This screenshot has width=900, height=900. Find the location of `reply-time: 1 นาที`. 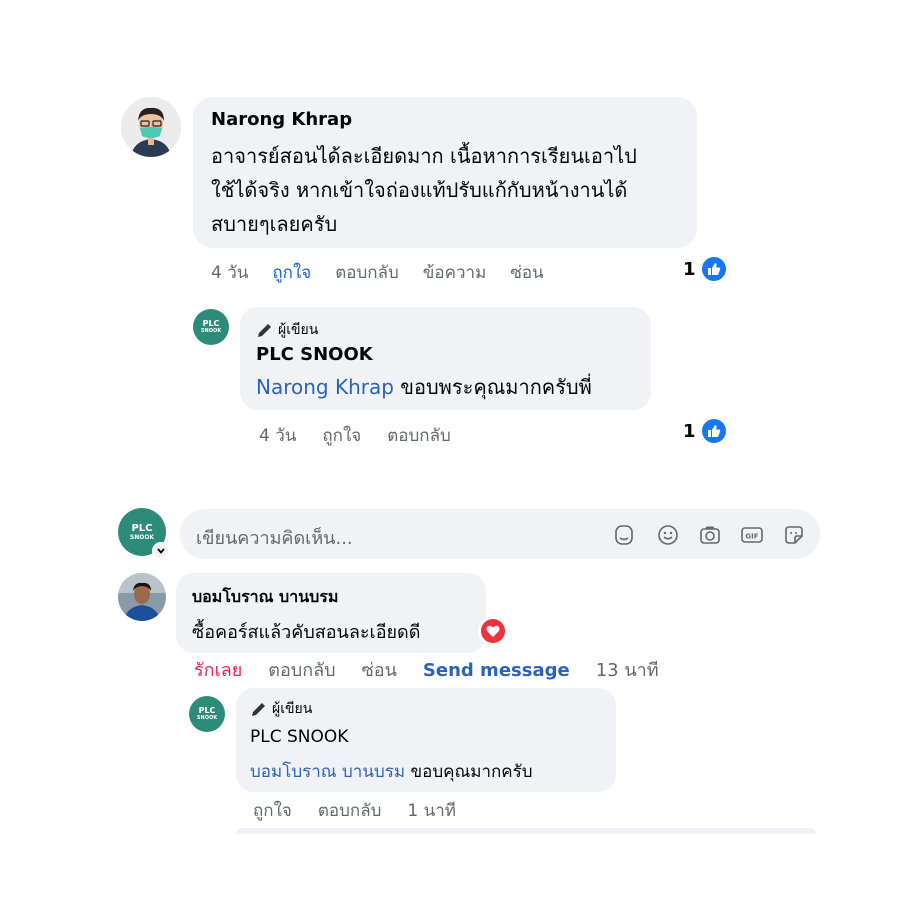

reply-time: 1 นาที is located at coordinates (431, 811).